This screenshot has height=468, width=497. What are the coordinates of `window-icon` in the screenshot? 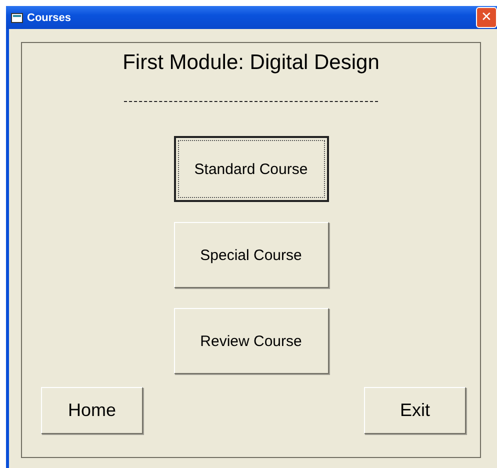 It's located at (17, 17).